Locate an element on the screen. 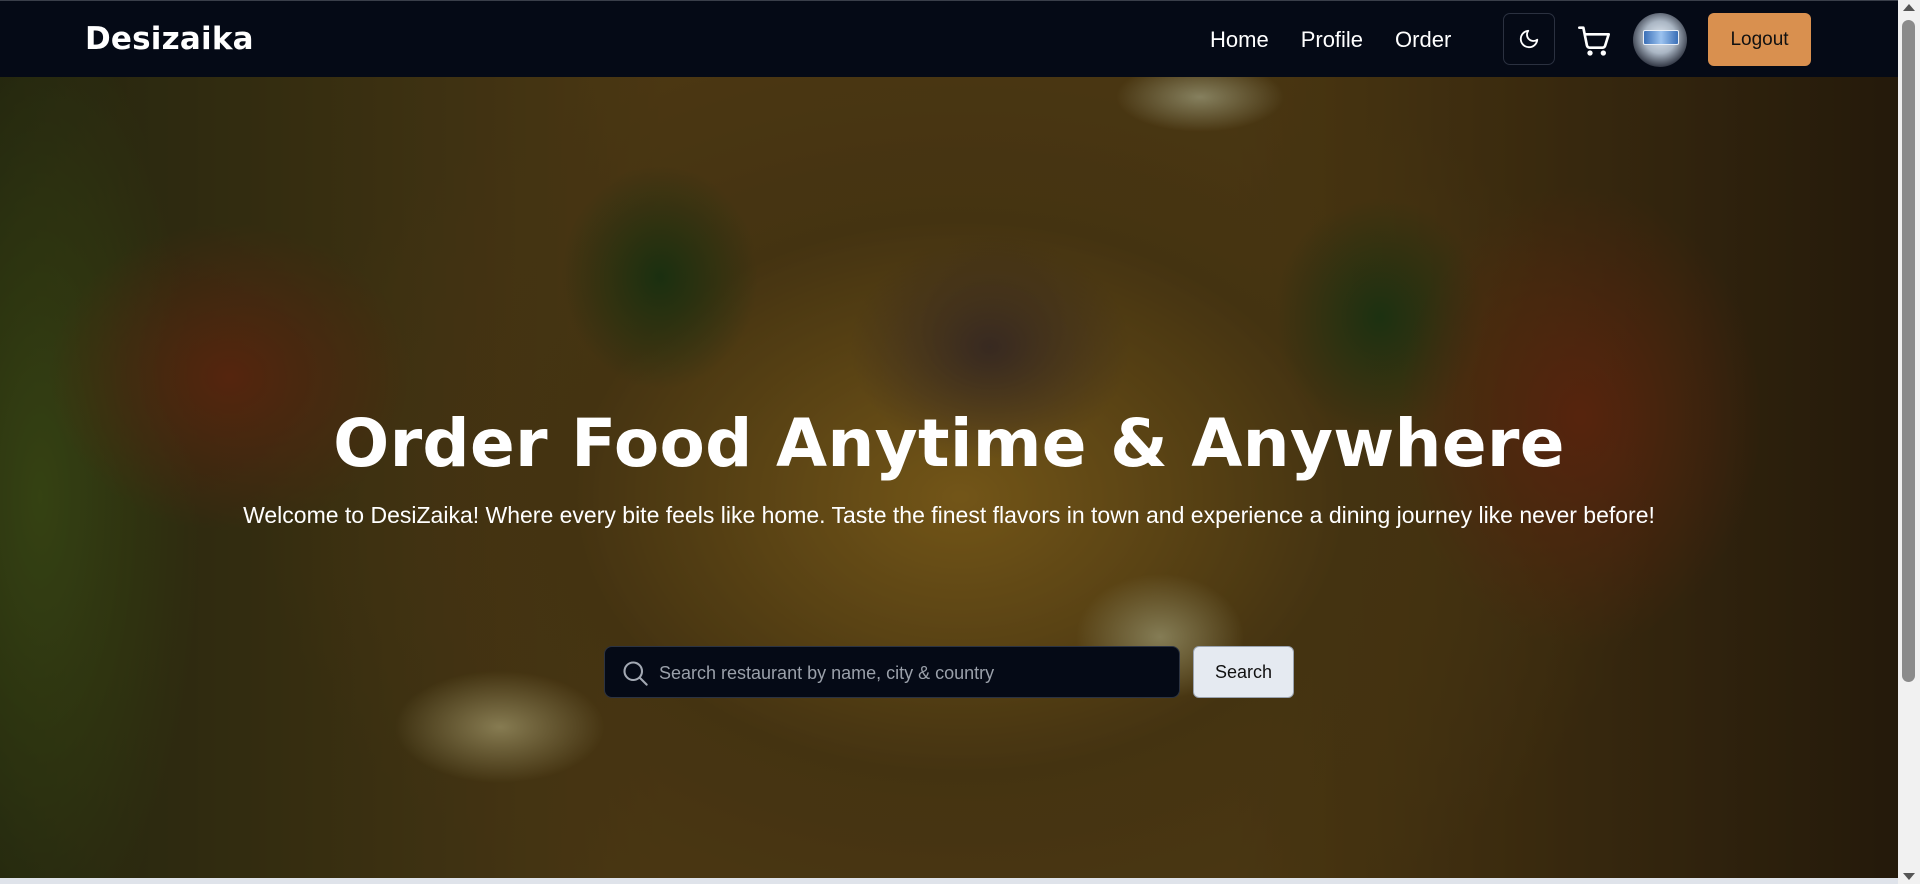 The width and height of the screenshot is (1920, 884). search-bar is located at coordinates (892, 672).